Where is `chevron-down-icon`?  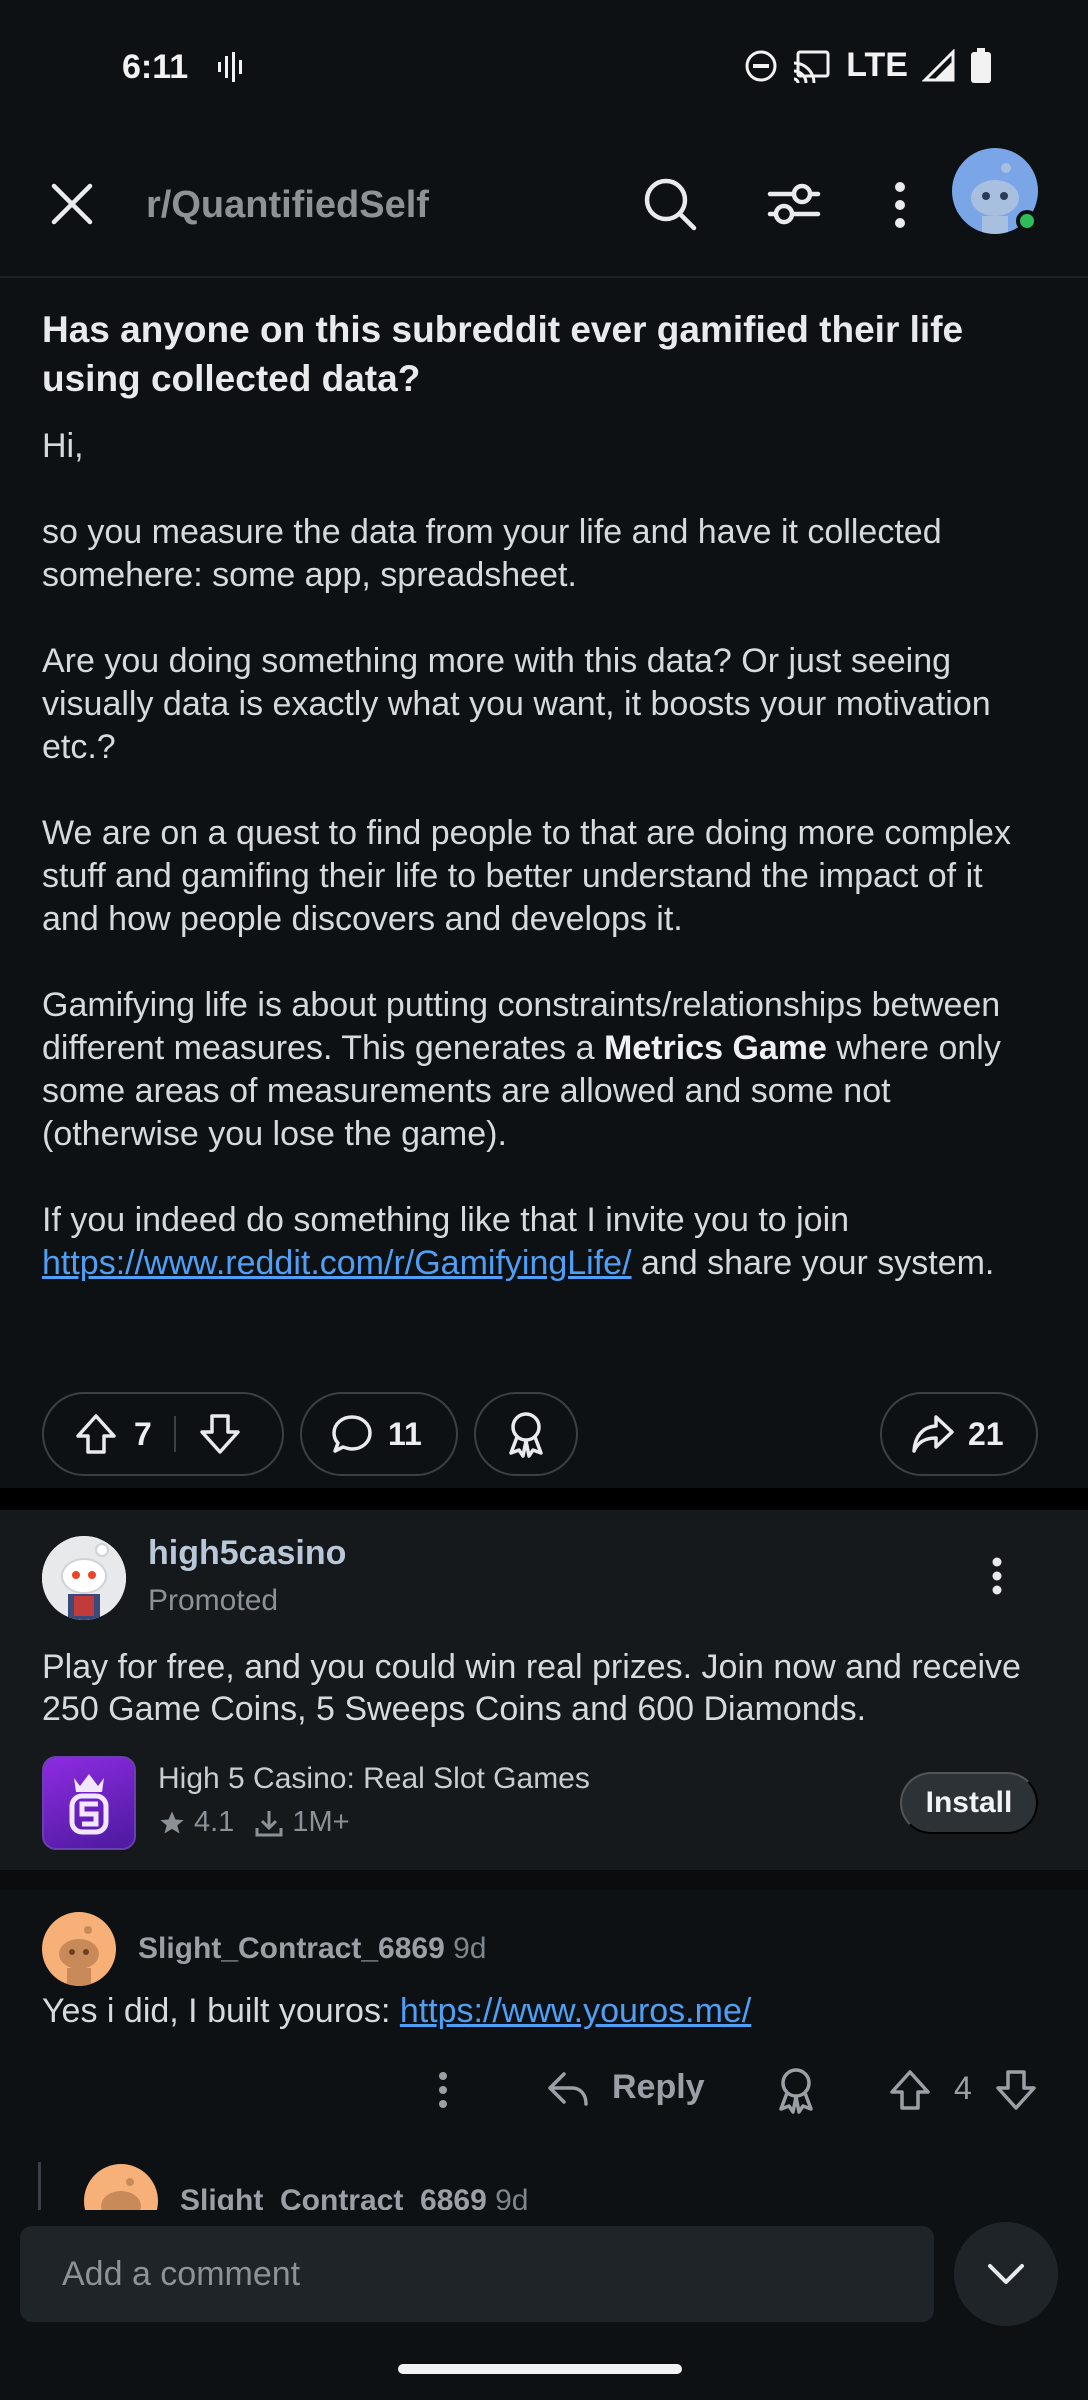
chevron-down-icon is located at coordinates (1006, 2274).